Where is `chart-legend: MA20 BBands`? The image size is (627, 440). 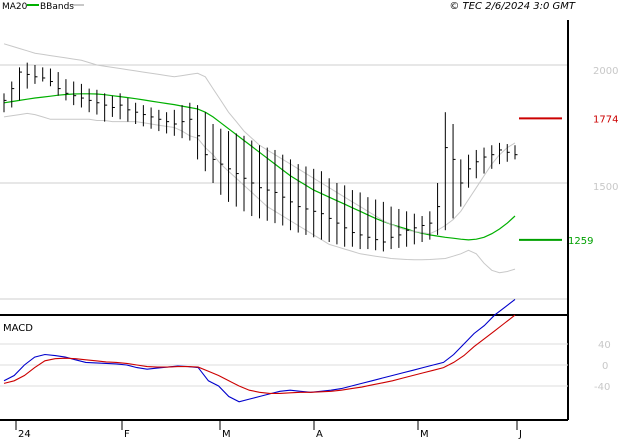
chart-legend: MA20 BBands is located at coordinates (43, 7).